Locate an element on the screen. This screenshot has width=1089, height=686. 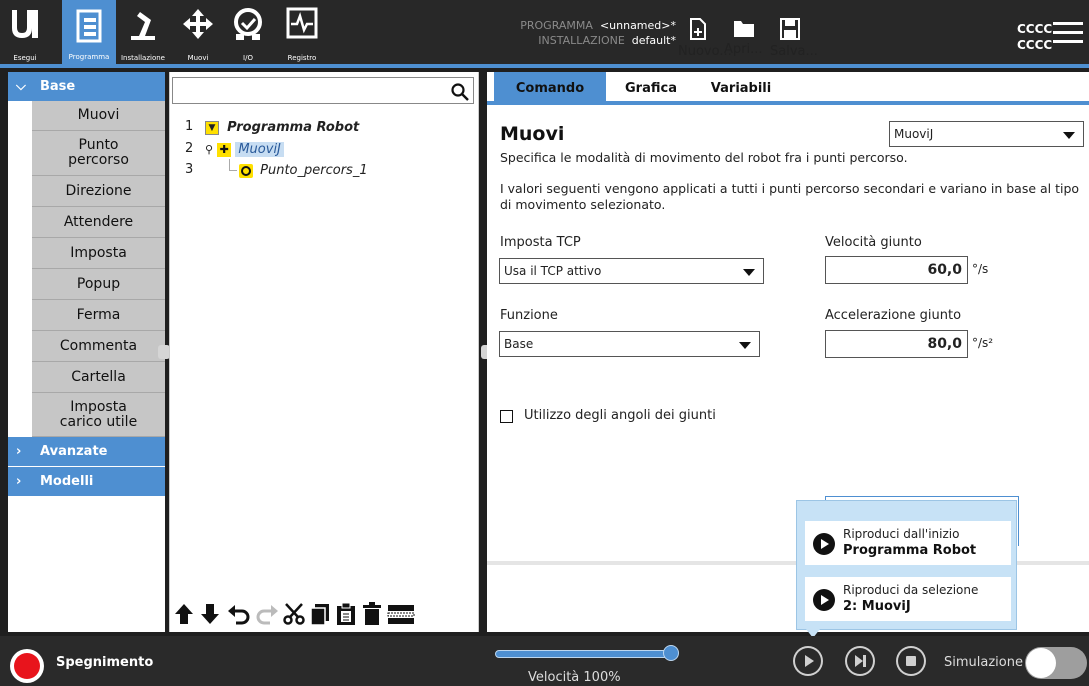
robot-arm-icon is located at coordinates (143, 26).